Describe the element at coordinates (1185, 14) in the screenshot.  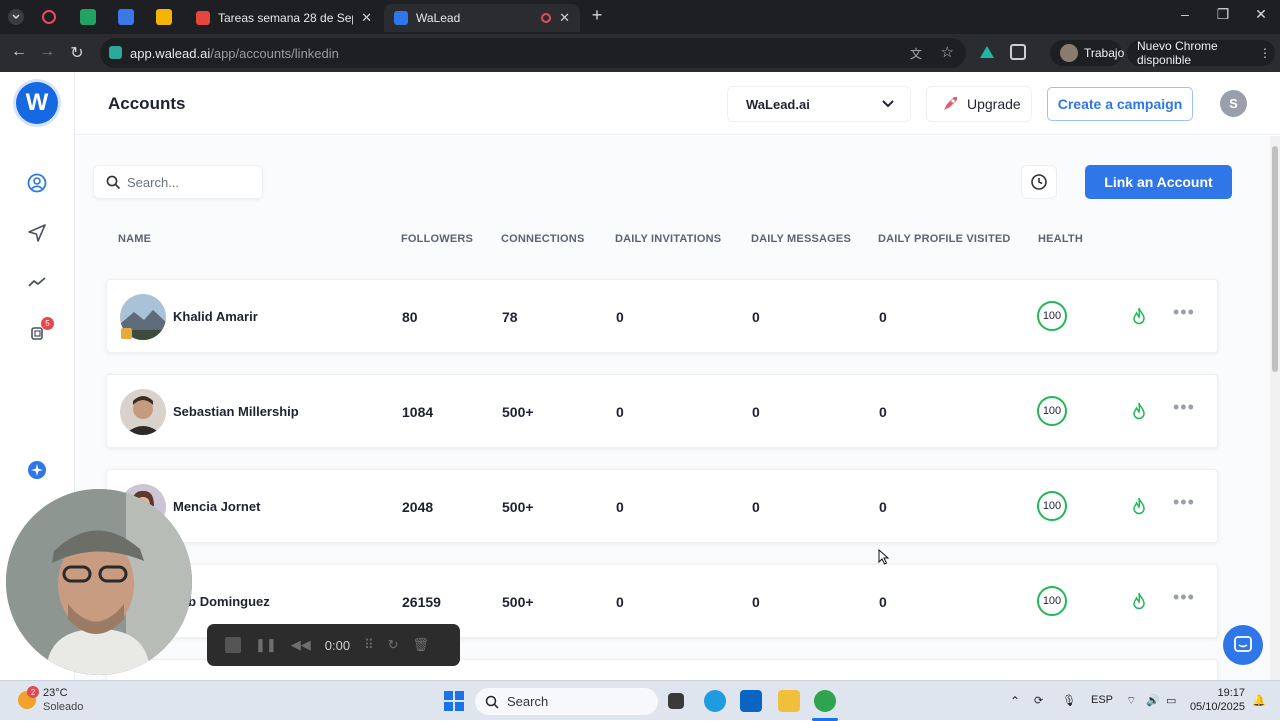
I see `minimize-icon: –` at that location.